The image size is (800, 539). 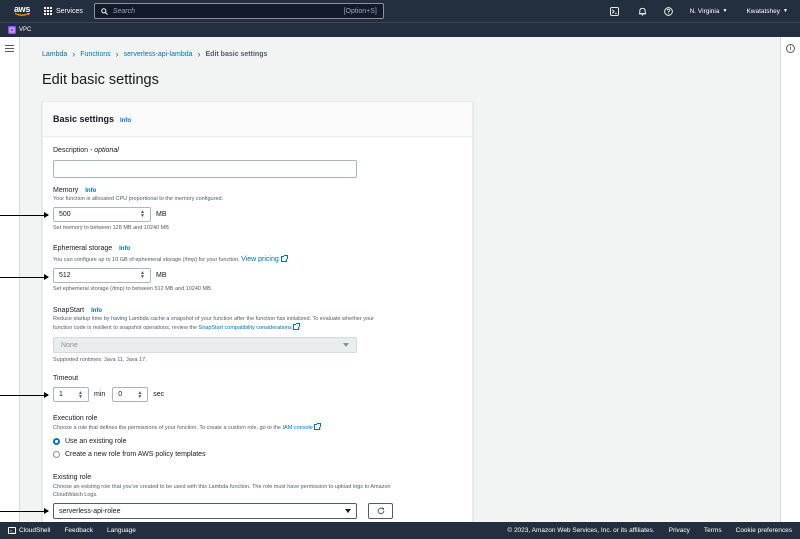 What do you see at coordinates (29, 530) in the screenshot?
I see `cloudshell-footer-button: >_ CloudShell` at bounding box center [29, 530].